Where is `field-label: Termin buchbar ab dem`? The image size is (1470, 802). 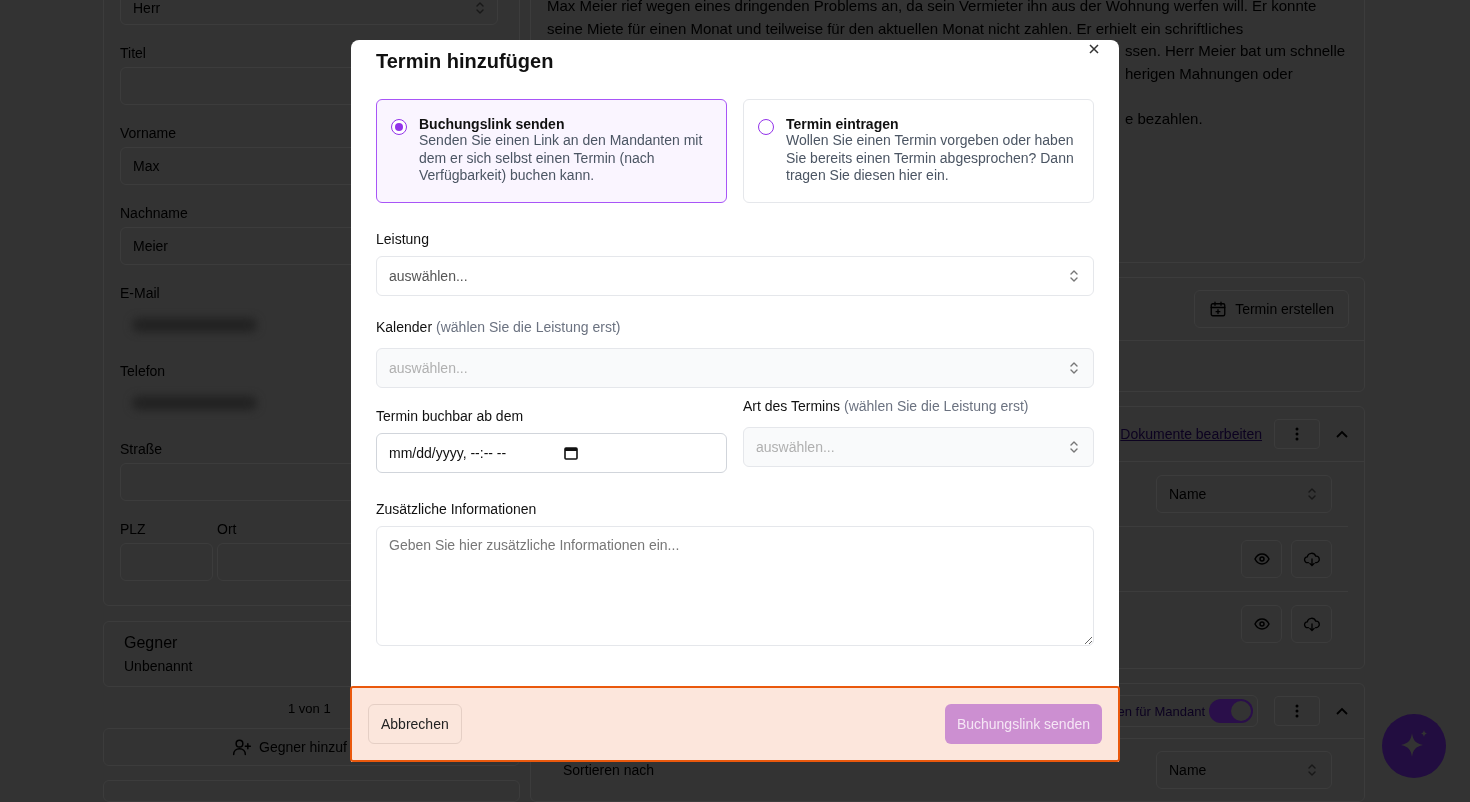
field-label: Termin buchbar ab dem is located at coordinates (450, 416).